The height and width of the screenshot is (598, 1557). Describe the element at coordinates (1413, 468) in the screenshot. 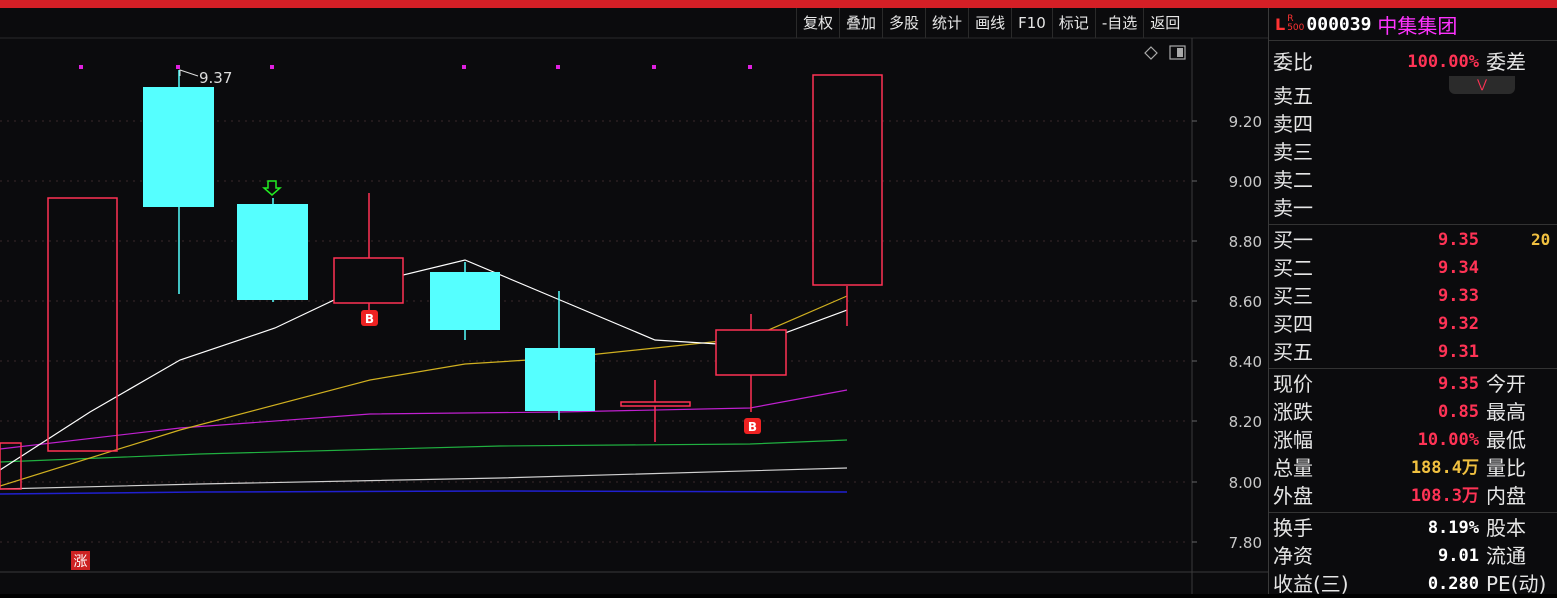

I see `stat-row: 总量 188.4万 量比` at that location.